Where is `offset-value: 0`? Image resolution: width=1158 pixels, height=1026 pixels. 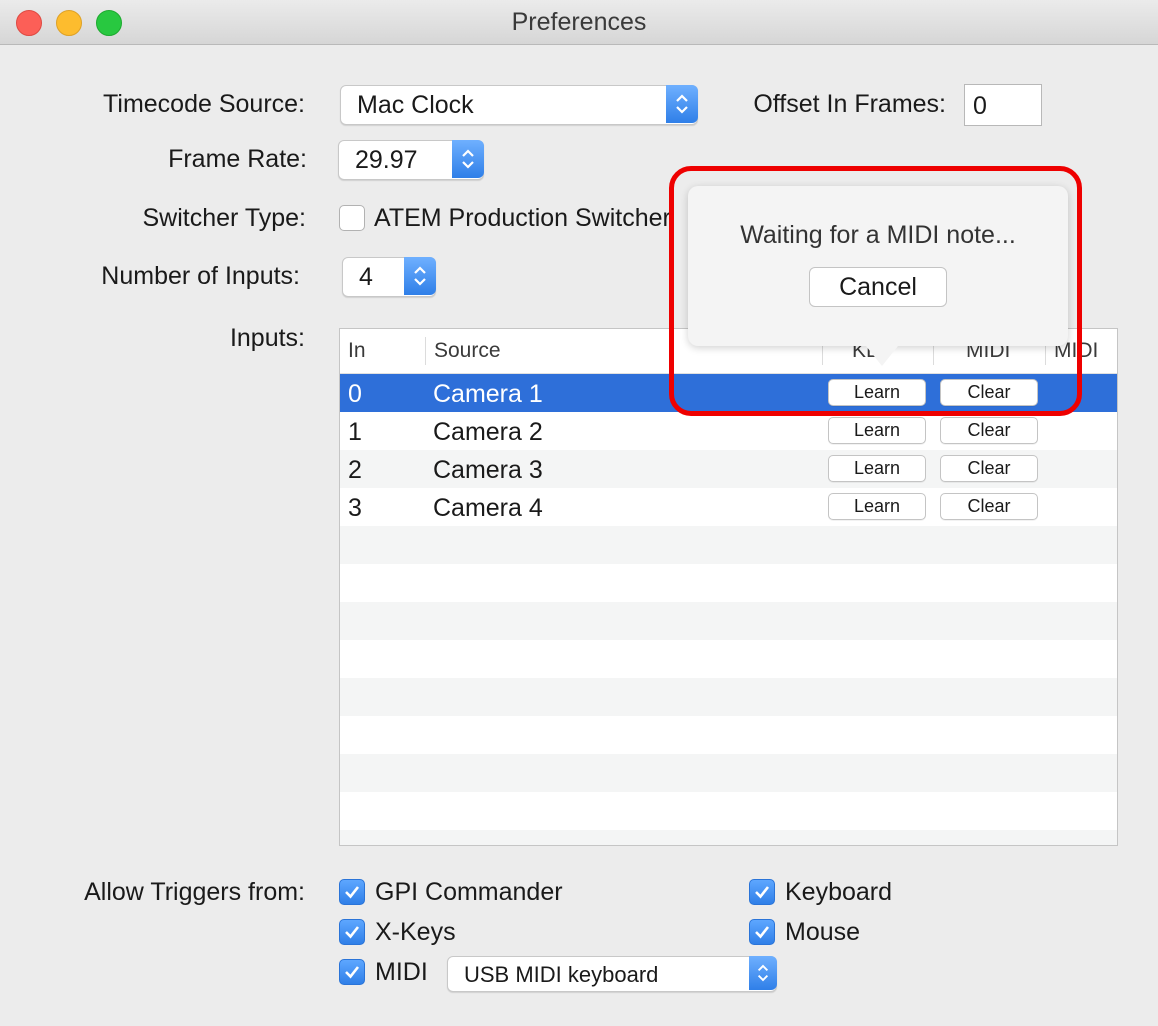 offset-value: 0 is located at coordinates (980, 106).